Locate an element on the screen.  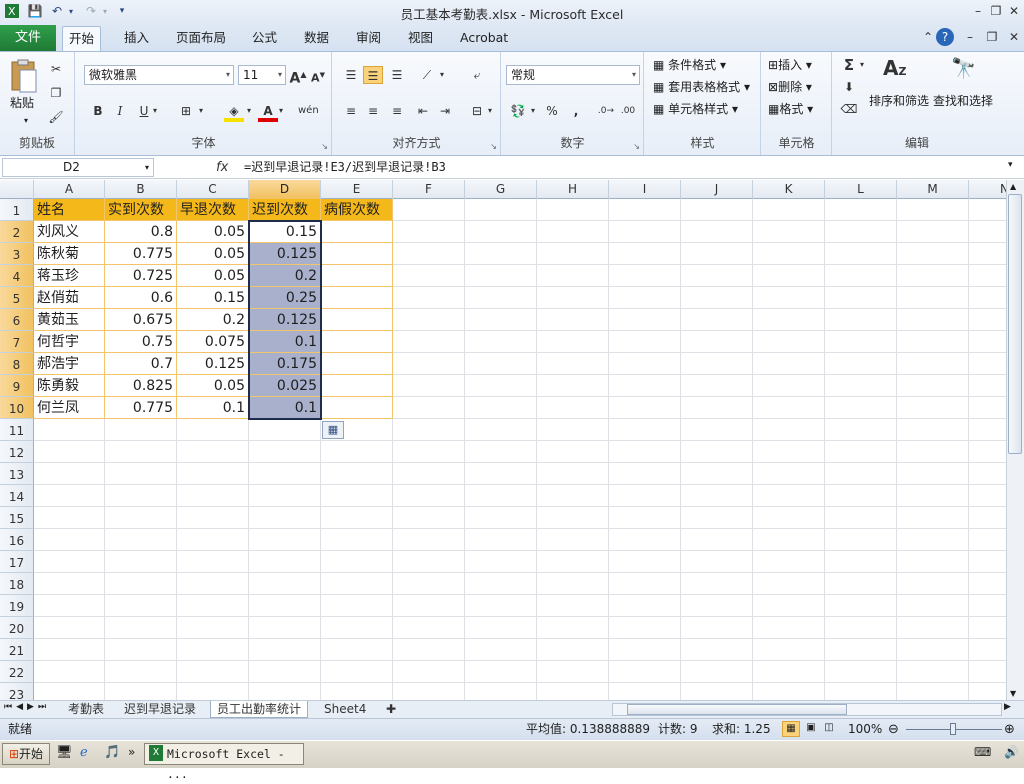
sheet-tab-kaoqin: 考勤表 is located at coordinates (86, 709).